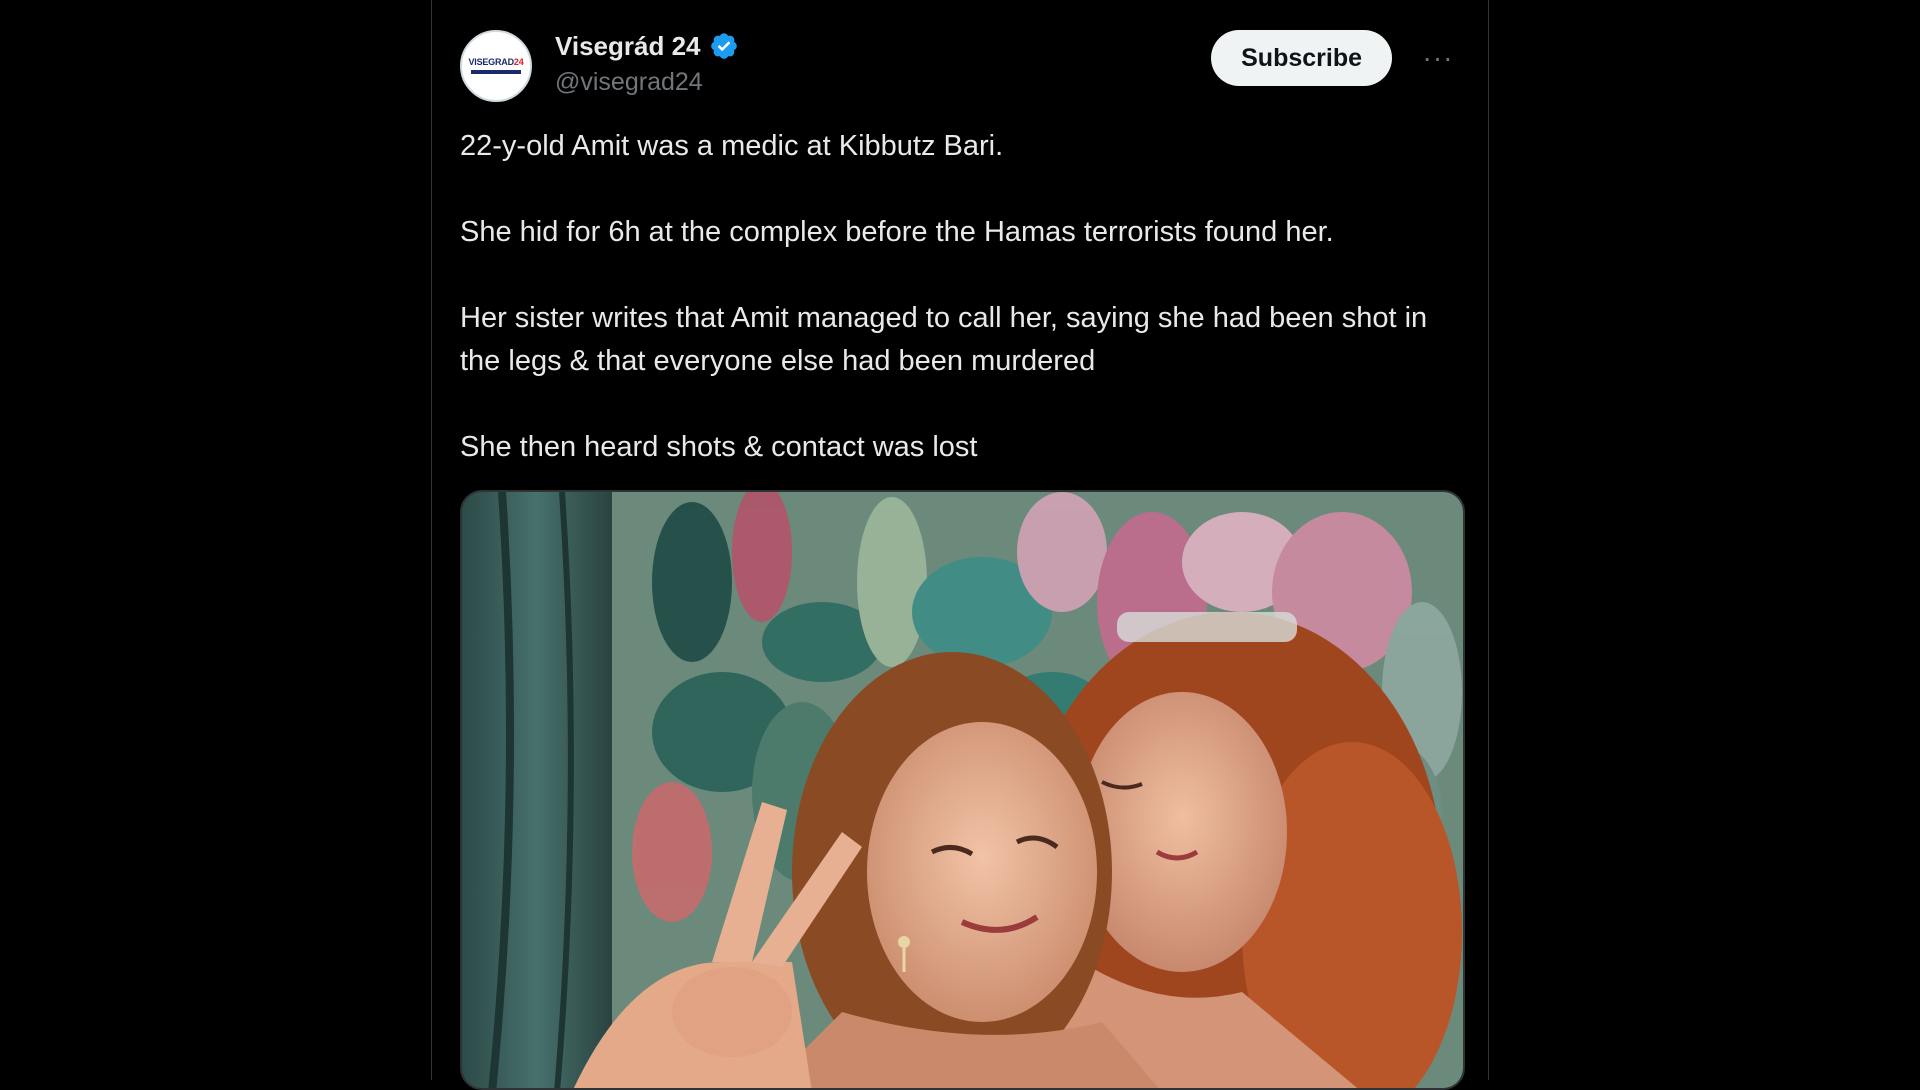 The image size is (1920, 1090). What do you see at coordinates (723, 46) in the screenshot?
I see `verified-badge-icon` at bounding box center [723, 46].